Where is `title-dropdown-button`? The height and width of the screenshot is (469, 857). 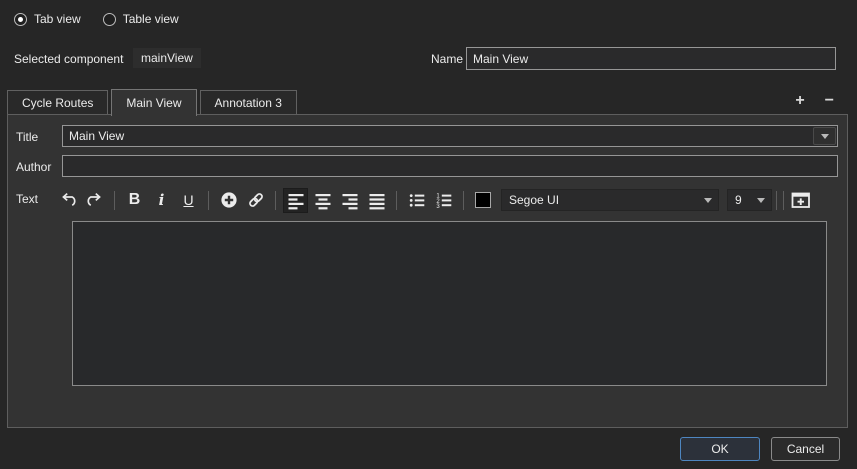
title-dropdown-button is located at coordinates (824, 136).